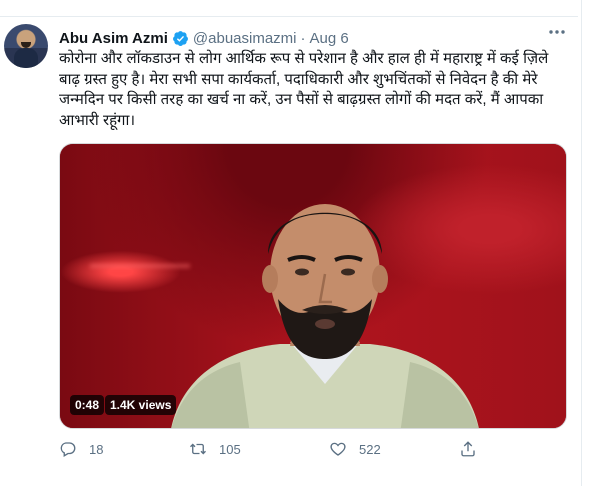 The image size is (592, 486). I want to click on share-button, so click(468, 449).